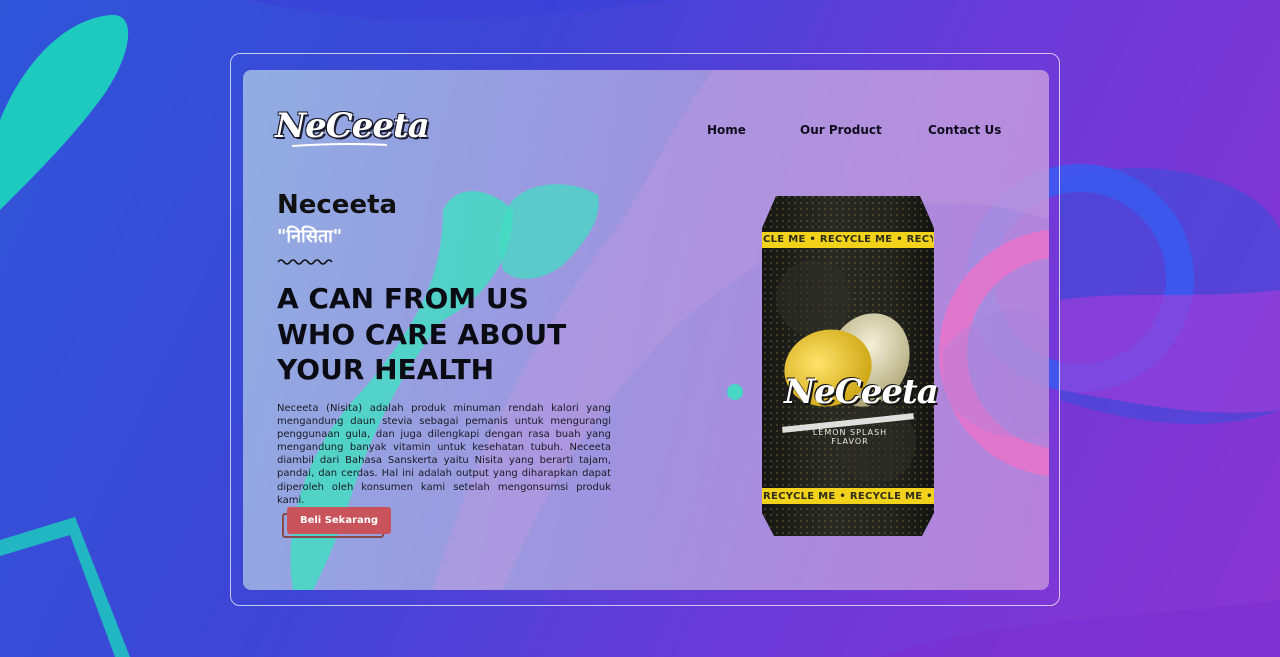 This screenshot has height=657, width=1280. I want to click on brand-name: Neceeta, so click(337, 205).